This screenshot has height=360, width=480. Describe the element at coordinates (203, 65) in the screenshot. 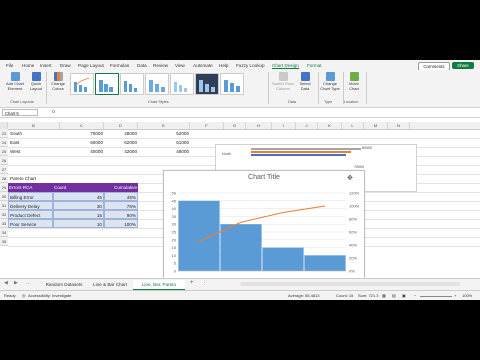

I see `tab-automate: Automate` at that location.